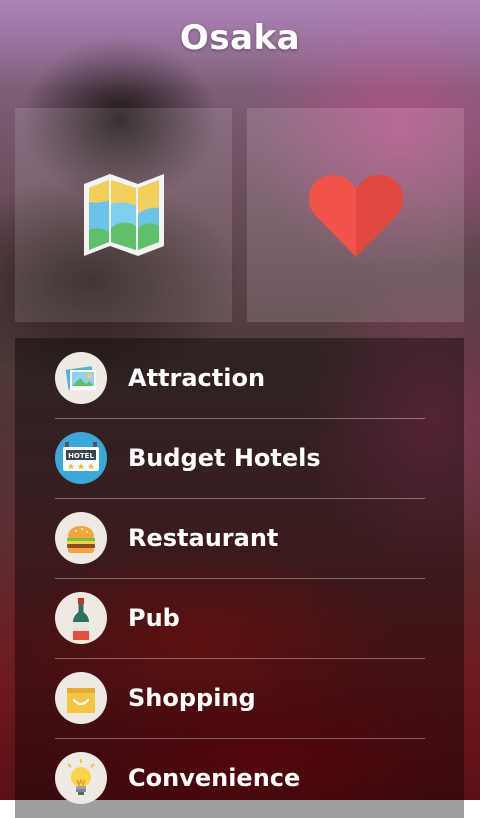 This screenshot has width=480, height=818. I want to click on page-title: Osaka, so click(240, 38).